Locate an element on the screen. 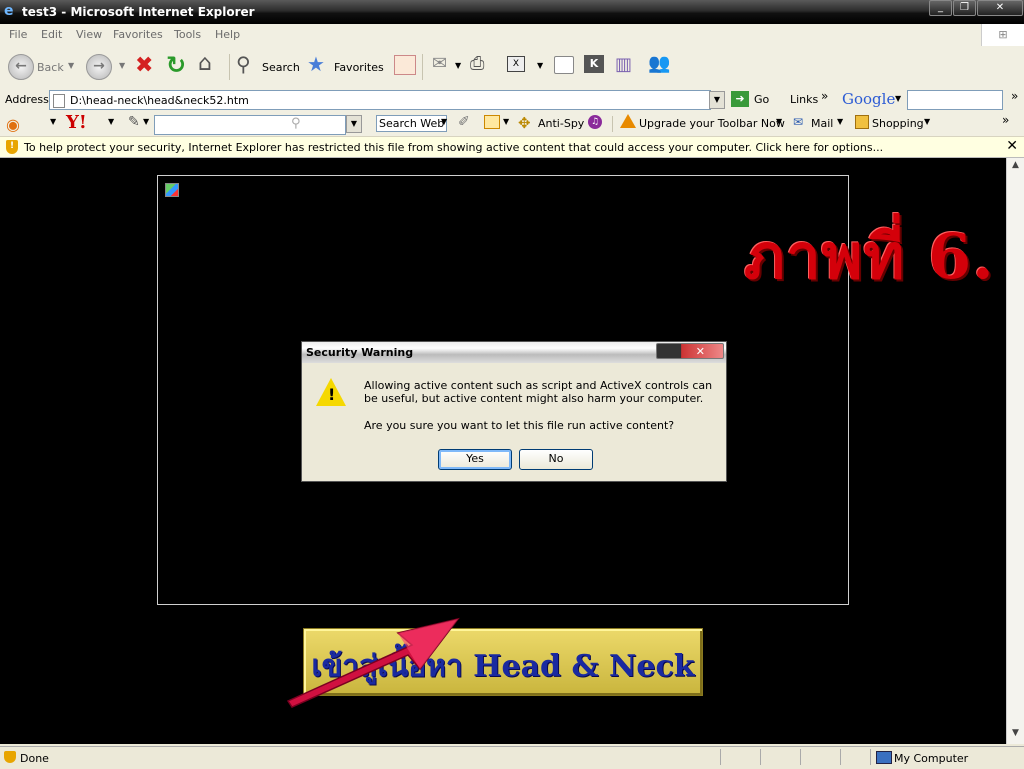  yahoo-logo-icon: Y! is located at coordinates (76, 122).